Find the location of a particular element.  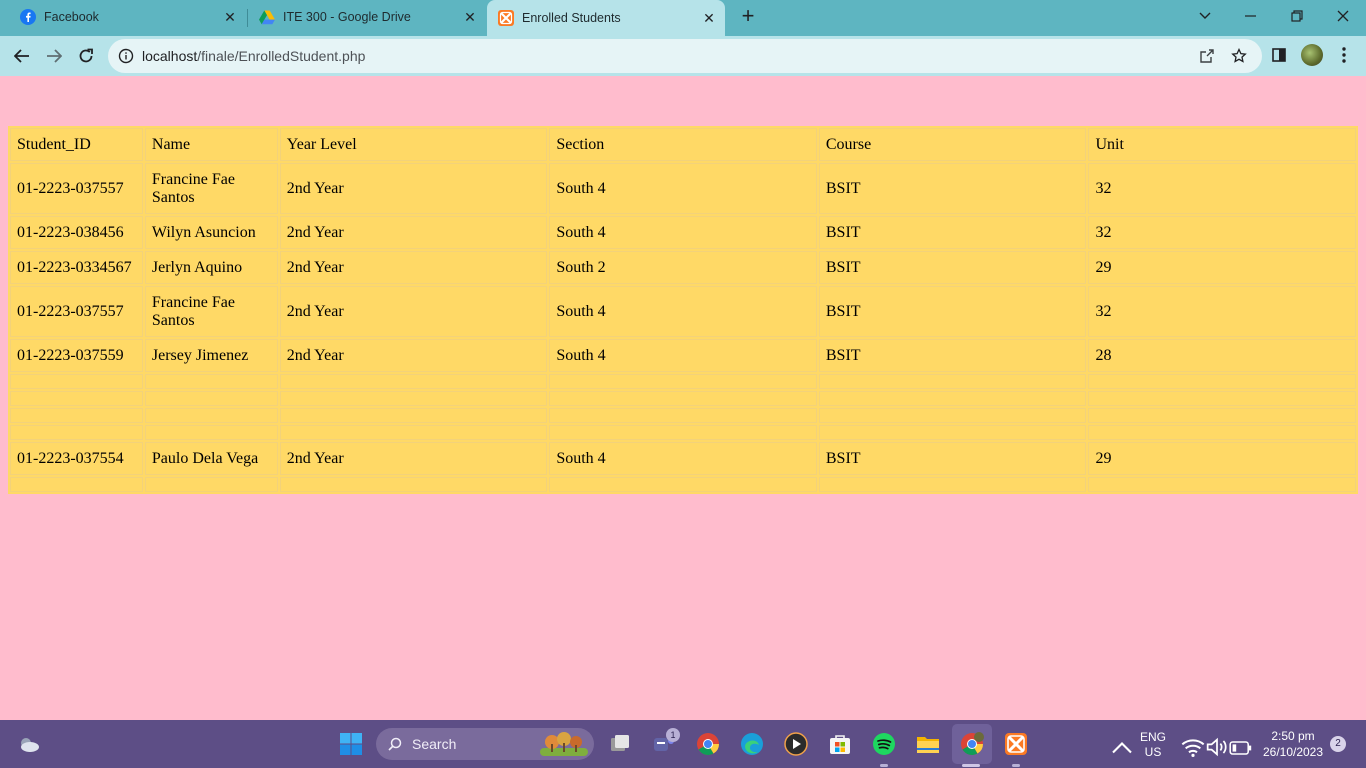

name-cell: Jerlyn Aquino is located at coordinates (211, 267).